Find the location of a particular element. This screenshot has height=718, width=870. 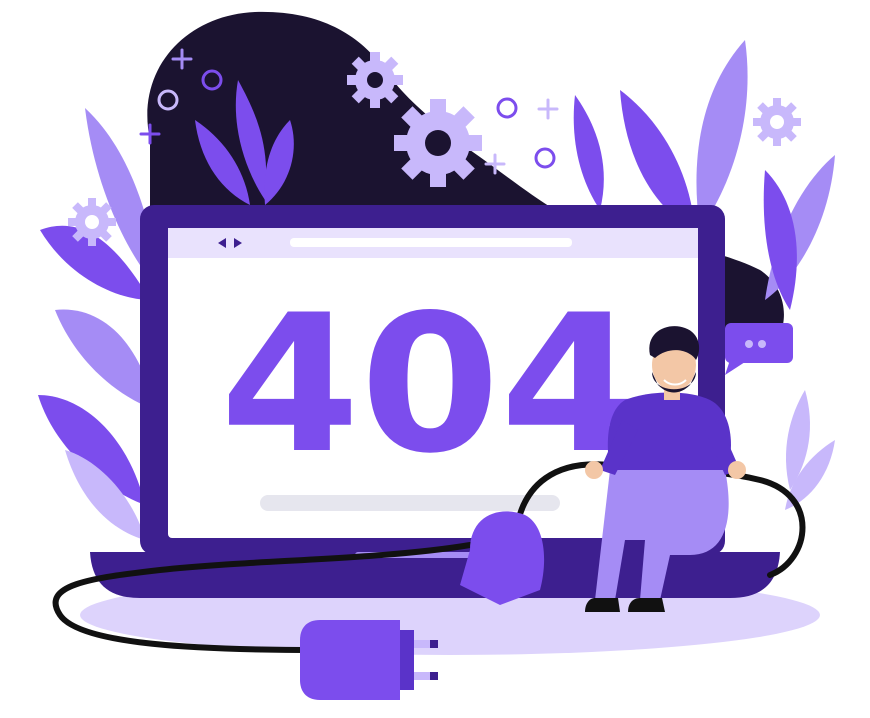

content-placeholder-bar is located at coordinates (410, 503).